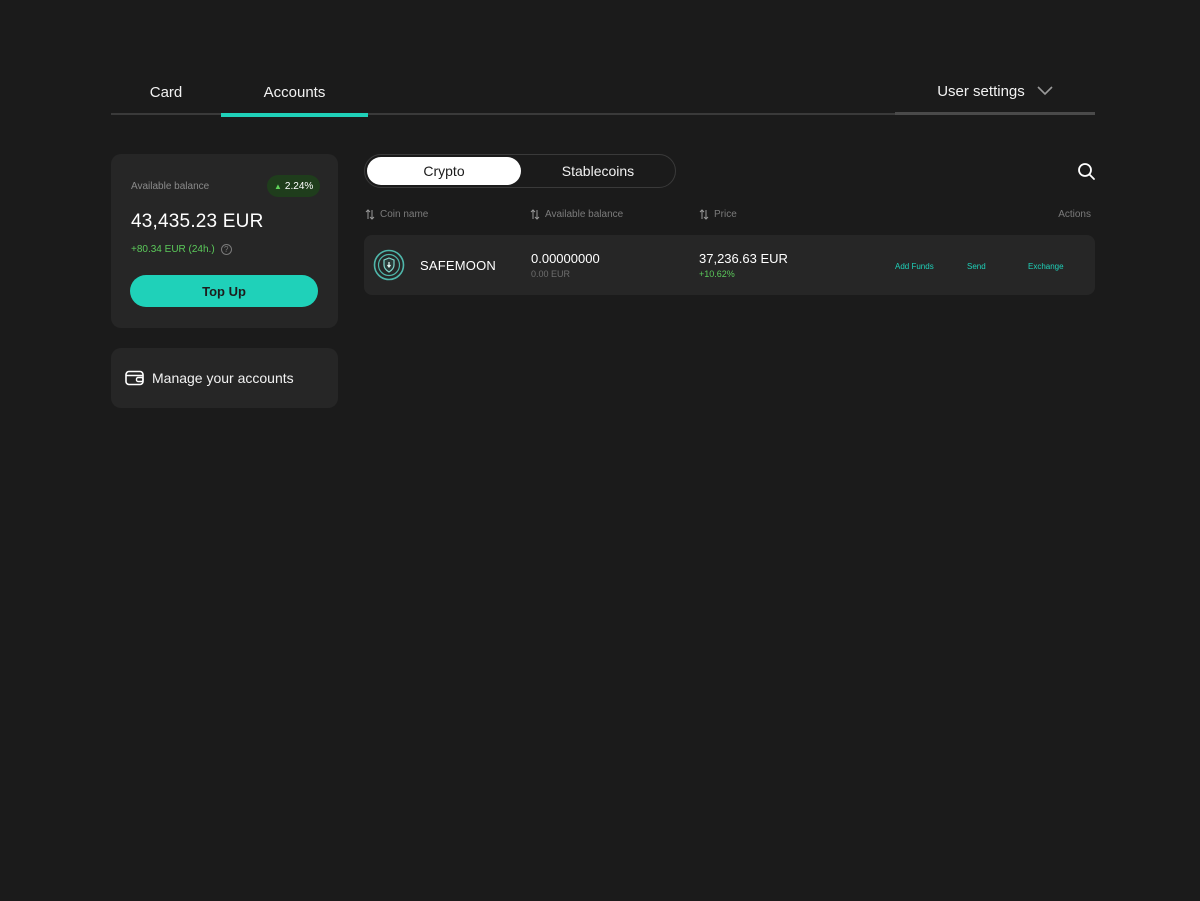  I want to click on help-icon: ?, so click(226, 249).